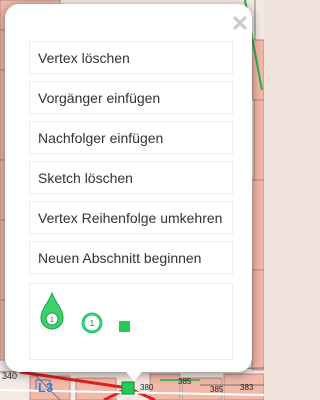 The image size is (320, 400). What do you see at coordinates (131, 137) in the screenshot?
I see `insert-successor-button: Nachfolger einfügen` at bounding box center [131, 137].